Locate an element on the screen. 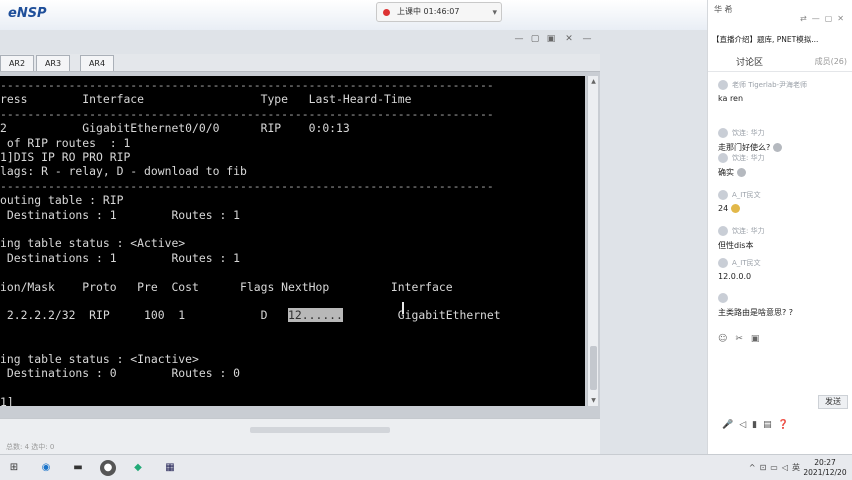 Image resolution: width=852 pixels, height=480 pixels. message-text-row: 走那门好使么? is located at coordinates (750, 147).